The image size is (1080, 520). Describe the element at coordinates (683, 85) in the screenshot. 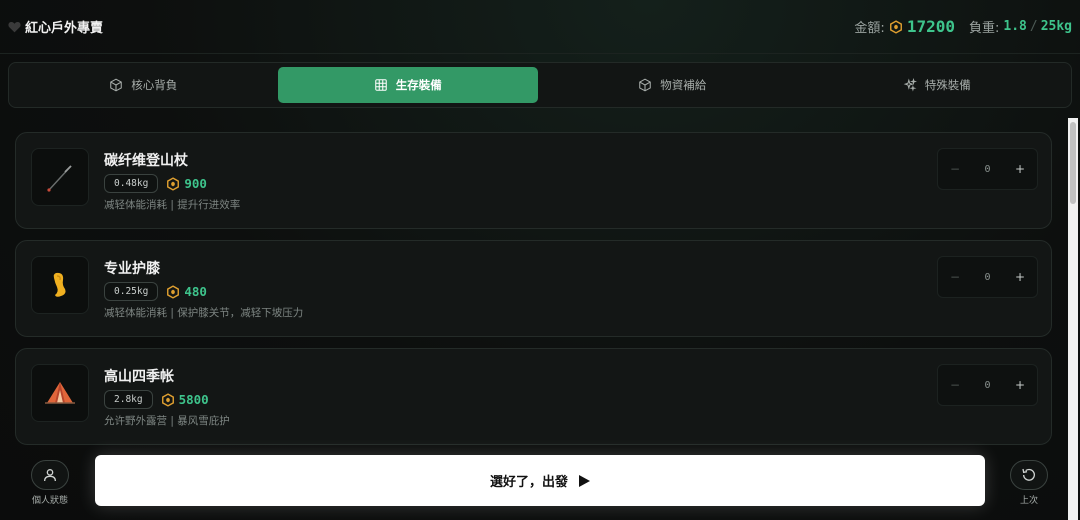

I see `tab-label: 物資補給` at that location.